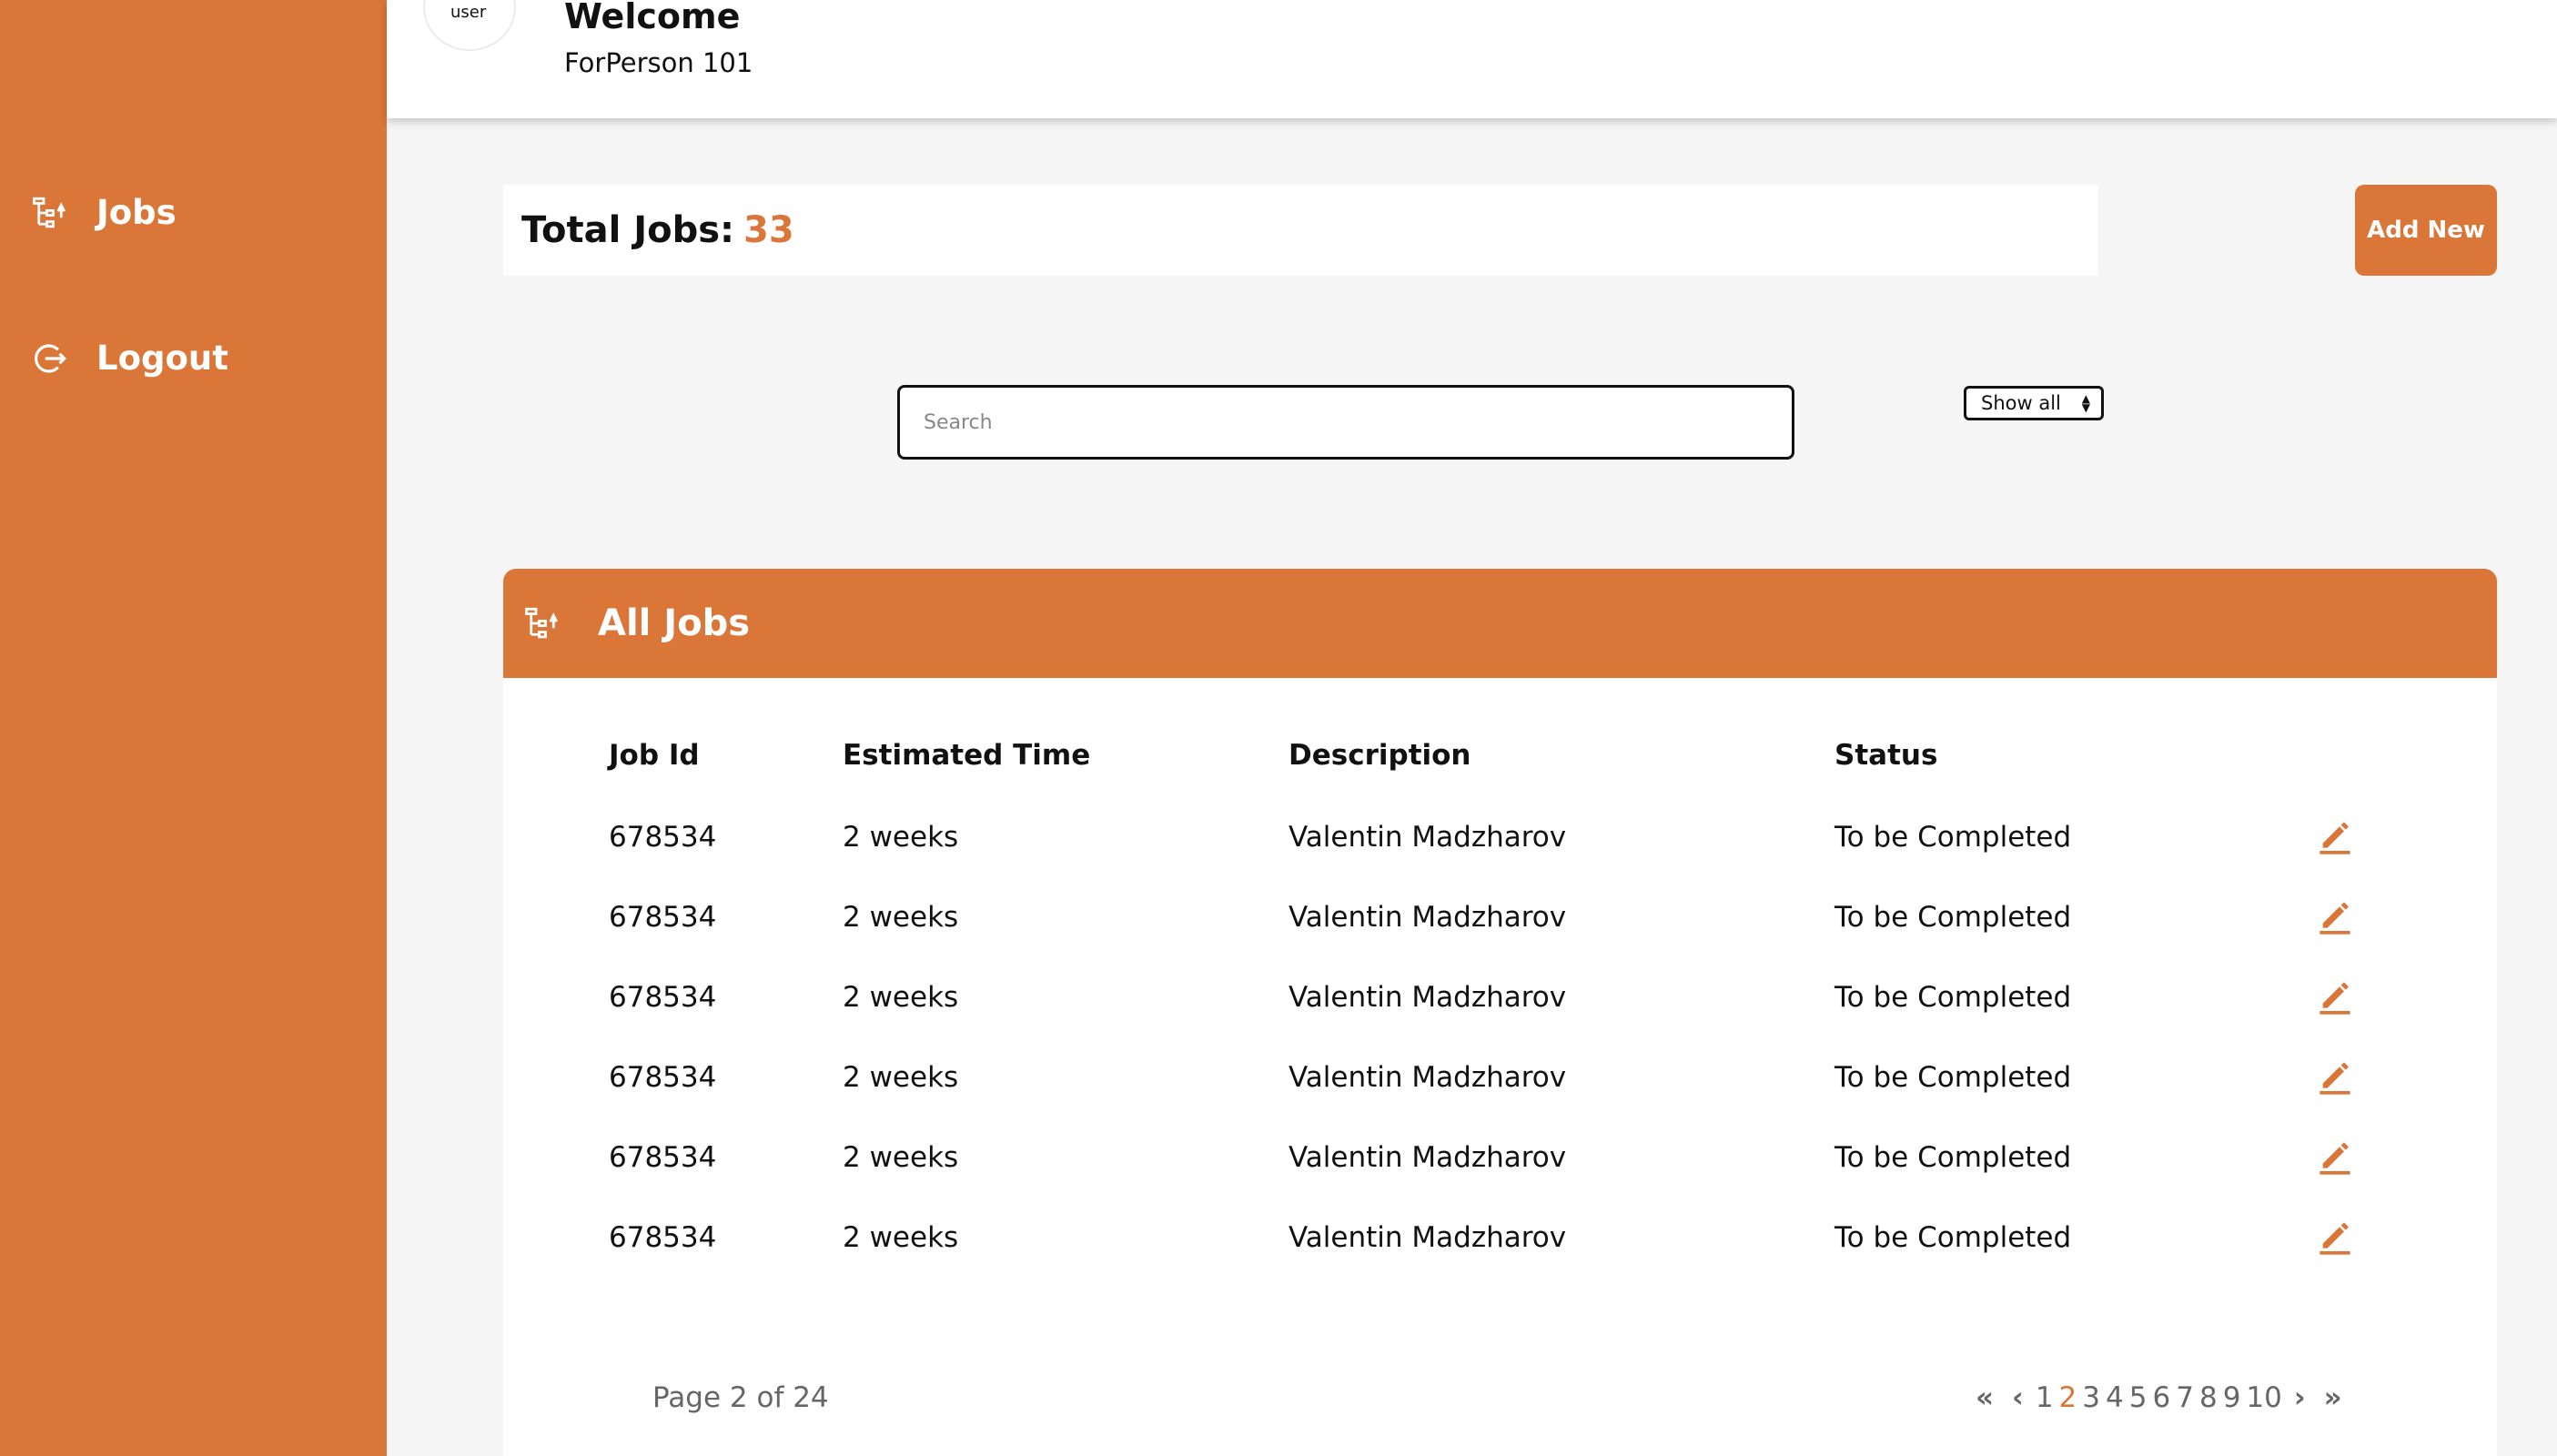 The width and height of the screenshot is (2557, 1456). Describe the element at coordinates (2300, 1397) in the screenshot. I see `next-page-icon: ›` at that location.